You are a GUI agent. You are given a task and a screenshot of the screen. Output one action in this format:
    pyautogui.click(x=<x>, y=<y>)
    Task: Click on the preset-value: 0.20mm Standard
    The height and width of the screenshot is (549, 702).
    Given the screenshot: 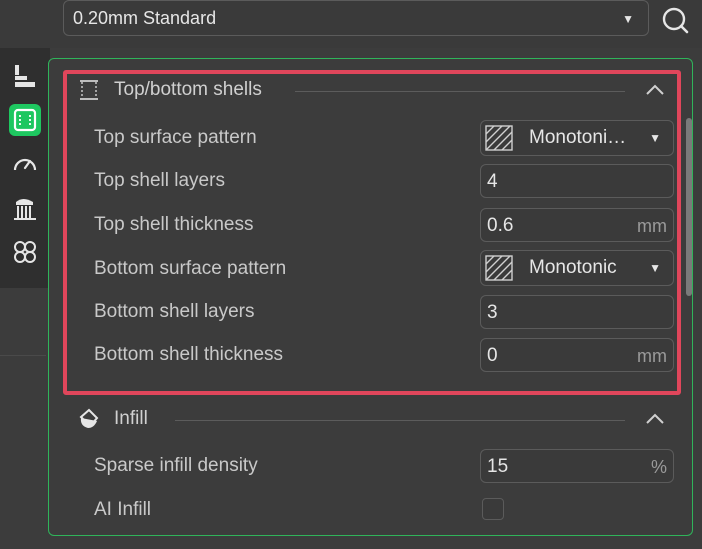 What is the action you would take?
    pyautogui.click(x=145, y=17)
    